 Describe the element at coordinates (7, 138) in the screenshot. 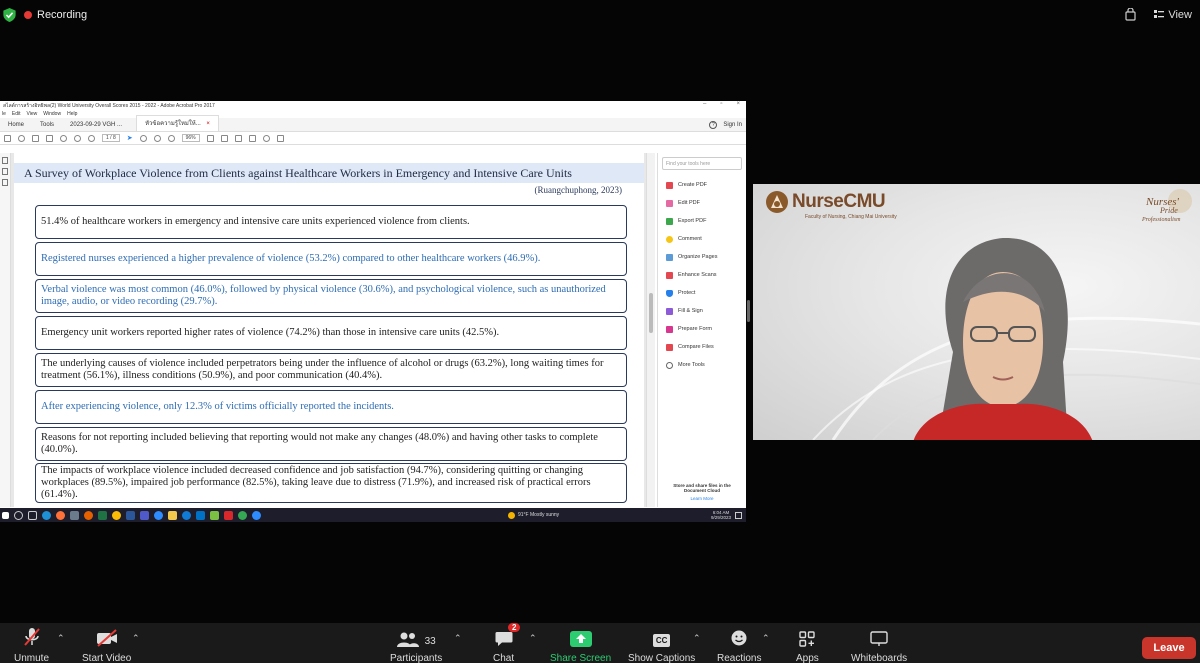

I see `save-icon` at that location.